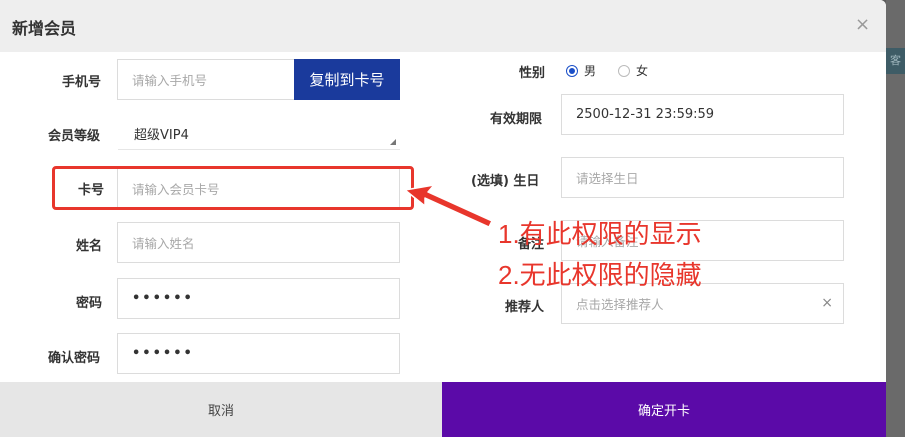 This screenshot has width=905, height=437. What do you see at coordinates (525, 307) in the screenshot?
I see `referrer-label: 推荐人` at bounding box center [525, 307].